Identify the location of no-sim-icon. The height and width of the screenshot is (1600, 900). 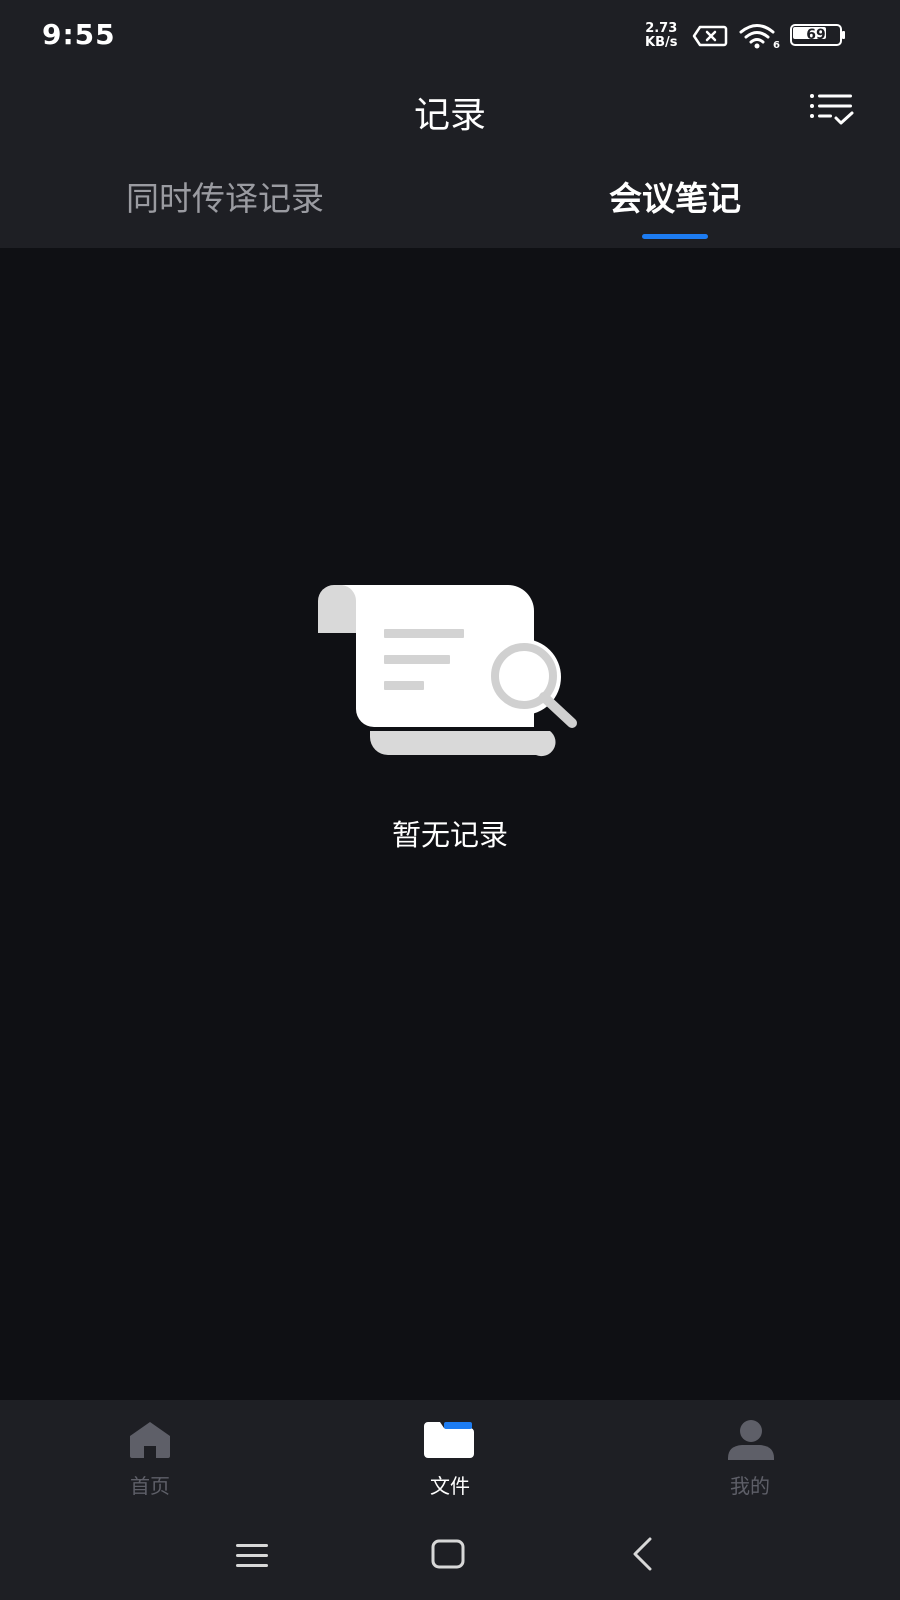
(710, 38).